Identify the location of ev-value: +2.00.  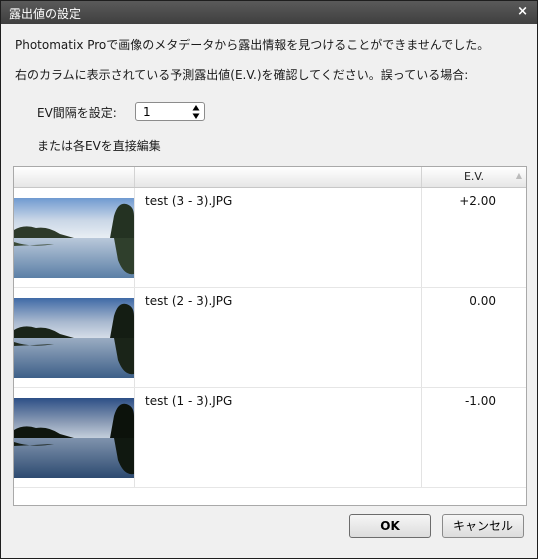
(477, 201).